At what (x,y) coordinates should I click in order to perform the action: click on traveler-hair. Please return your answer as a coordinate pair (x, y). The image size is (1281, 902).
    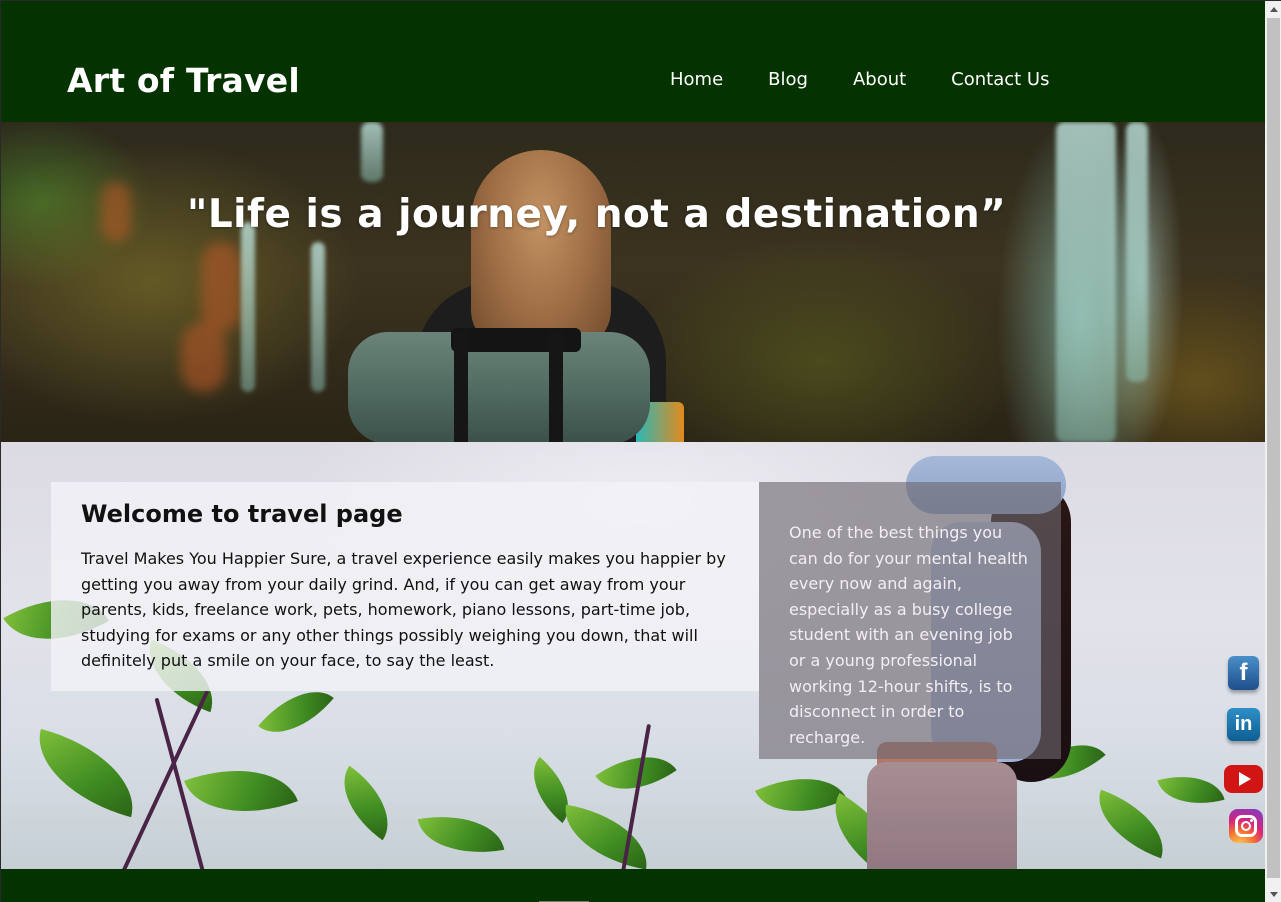
    Looking at the image, I should click on (541, 250).